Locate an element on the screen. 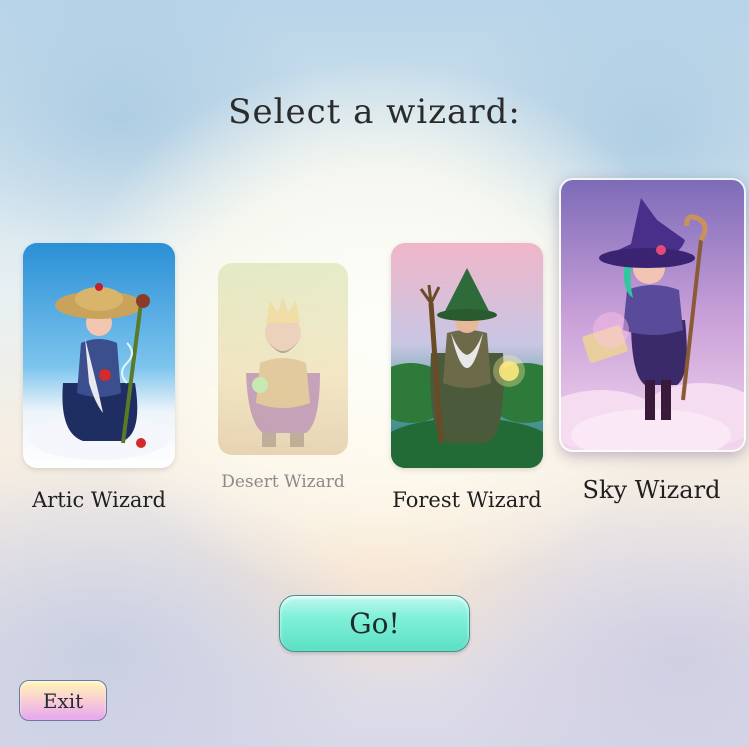 The image size is (749, 747). wizard-label-sky: Sky Wizard is located at coordinates (651, 490).